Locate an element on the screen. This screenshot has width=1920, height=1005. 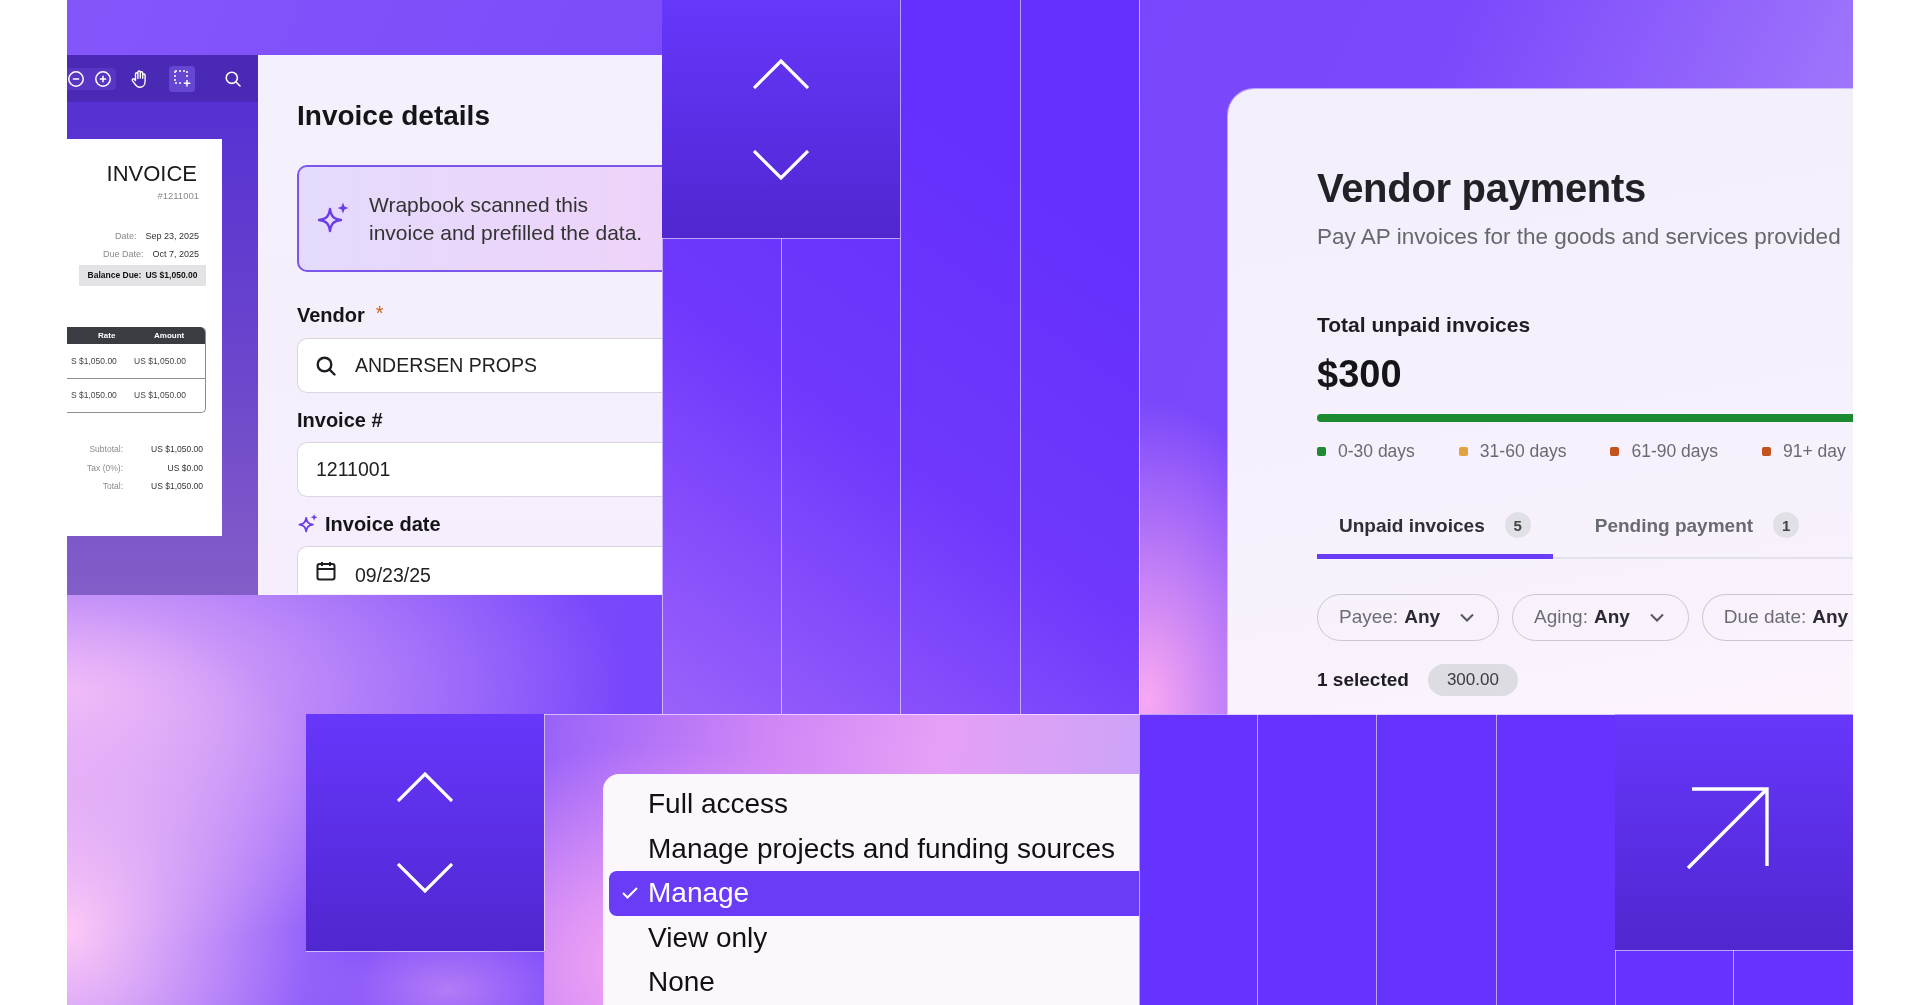
select-area-button is located at coordinates (182, 78).